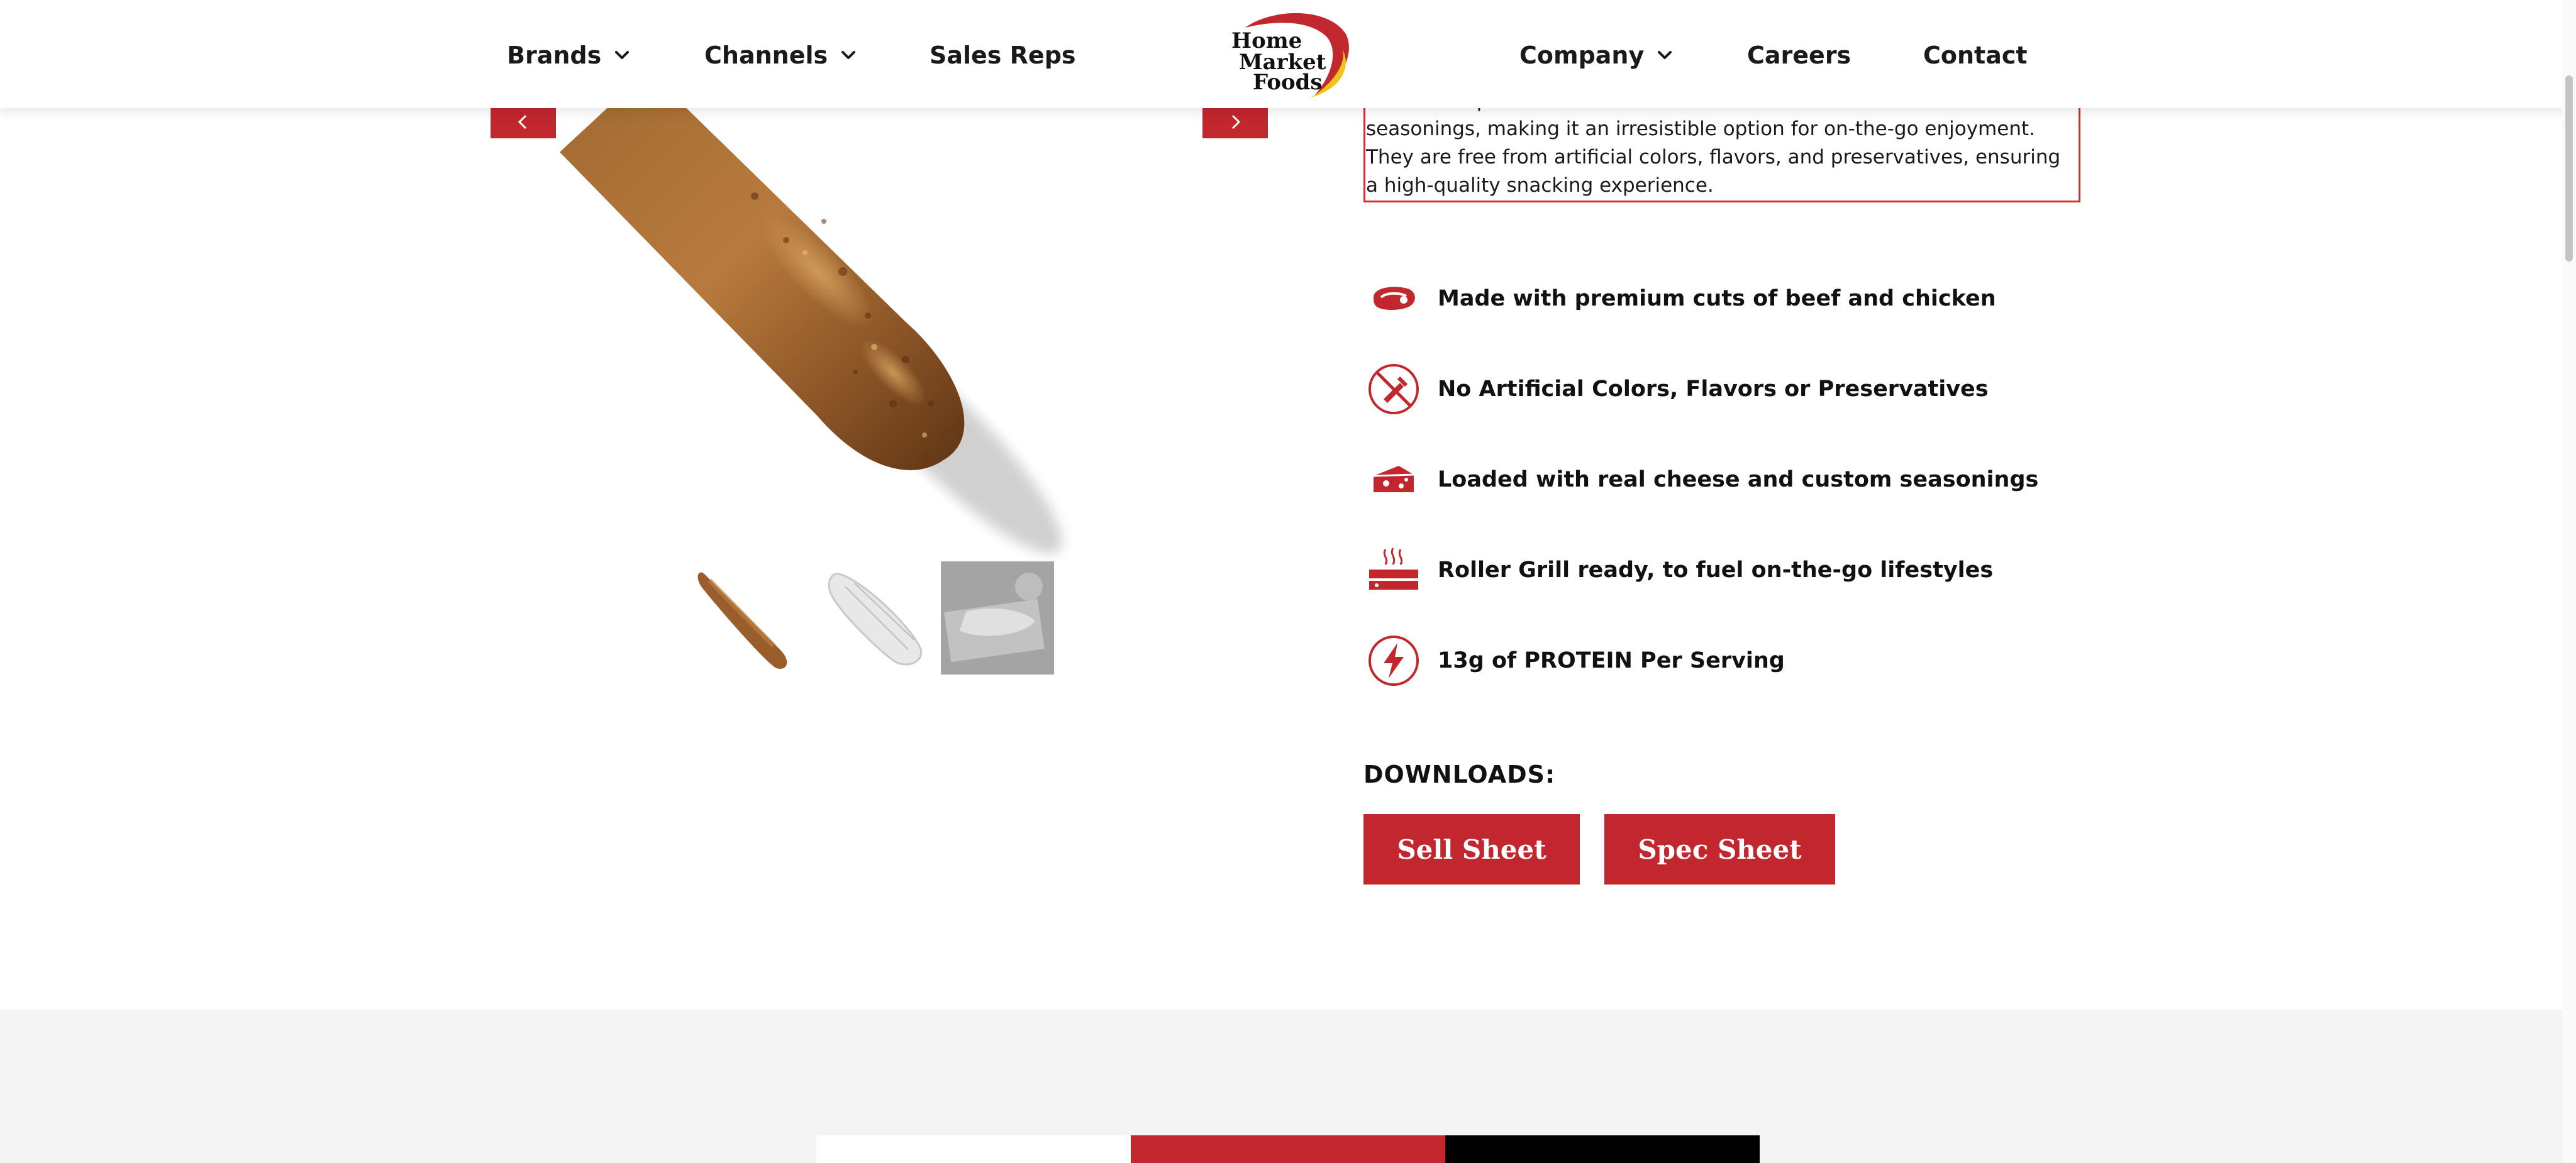 The width and height of the screenshot is (2576, 1163). What do you see at coordinates (876, 618) in the screenshot?
I see `product-thumbnail-wrapped` at bounding box center [876, 618].